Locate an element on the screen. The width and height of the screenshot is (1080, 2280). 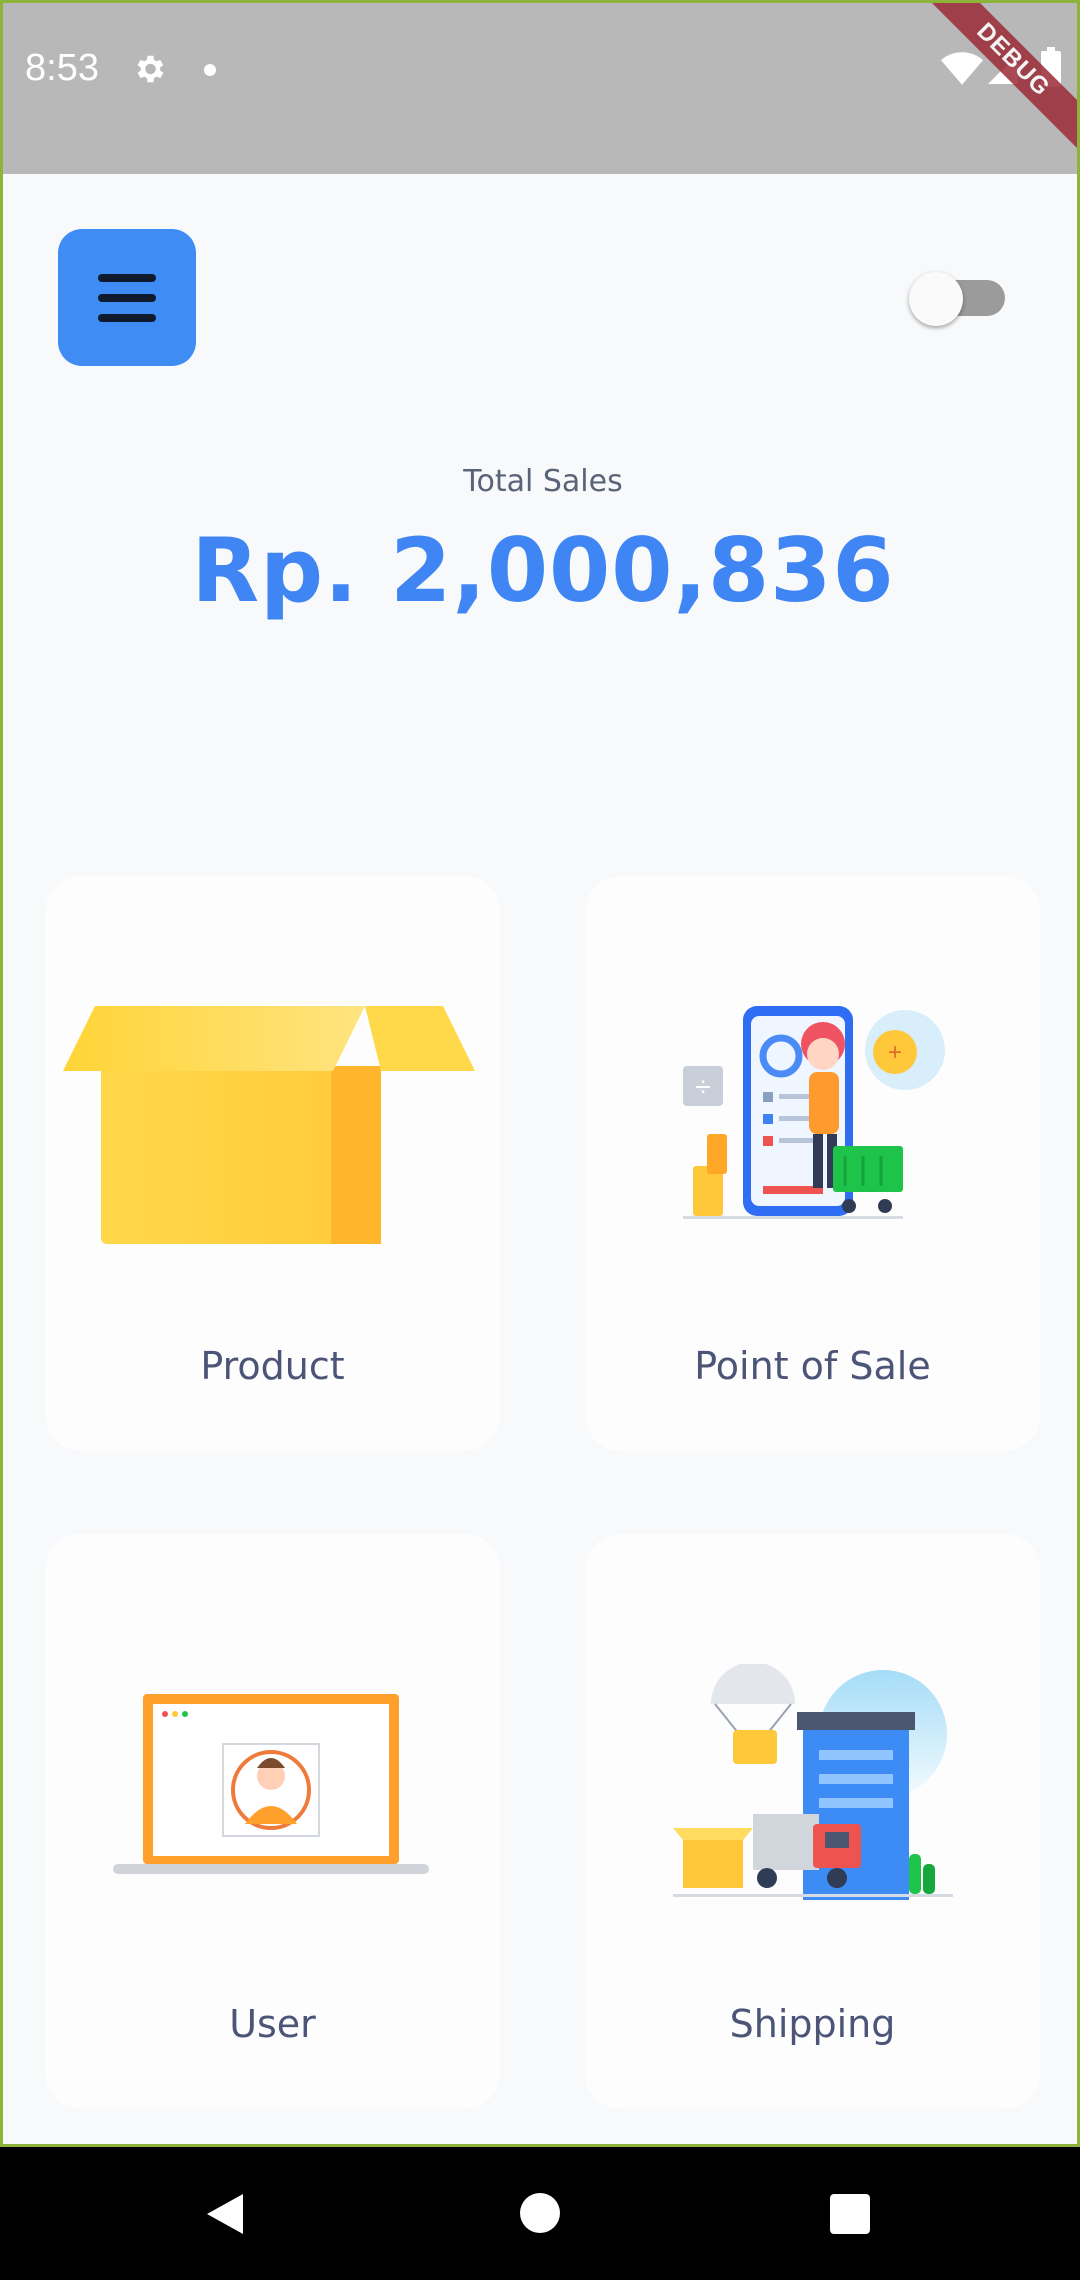
menu-button is located at coordinates (127, 297).